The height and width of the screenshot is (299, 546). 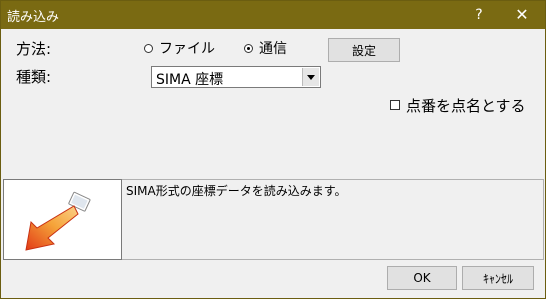 What do you see at coordinates (236, 191) in the screenshot?
I see `description-text: SIMA形式の座標データを読み込みます。` at bounding box center [236, 191].